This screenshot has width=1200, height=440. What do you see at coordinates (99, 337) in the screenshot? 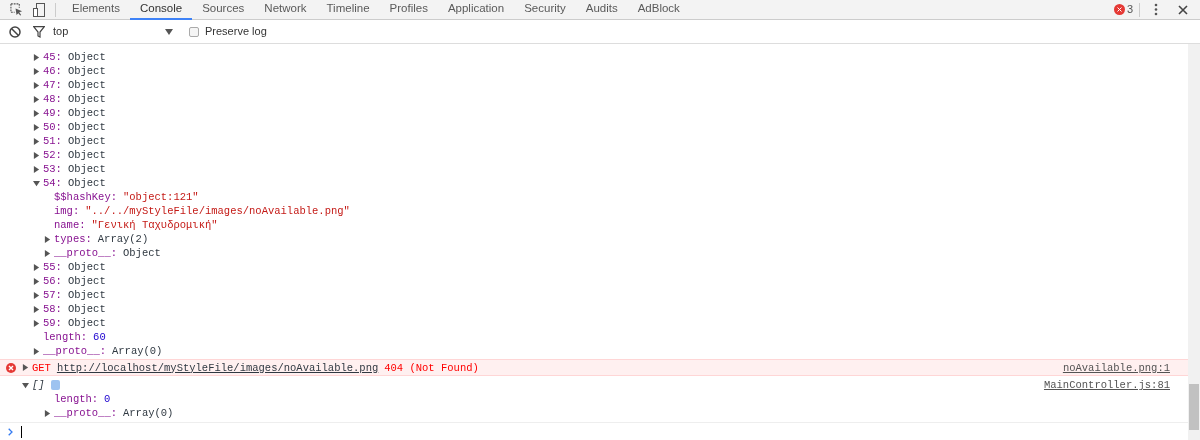
I see `property-value: 60` at bounding box center [99, 337].